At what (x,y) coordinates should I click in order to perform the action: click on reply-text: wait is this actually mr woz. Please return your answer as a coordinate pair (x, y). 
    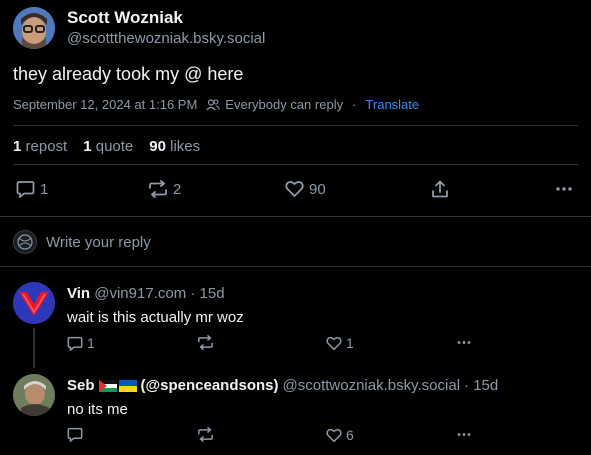
    Looking at the image, I should click on (155, 317).